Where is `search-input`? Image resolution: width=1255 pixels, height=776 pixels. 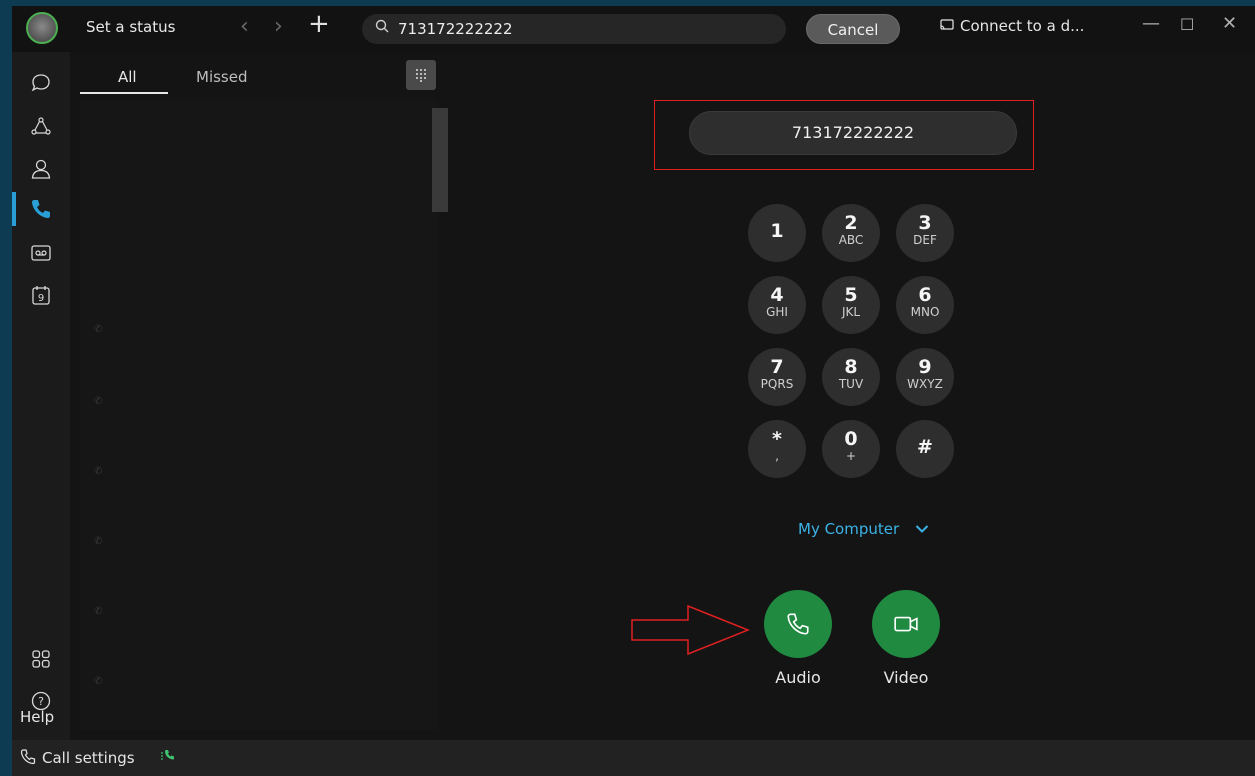
search-input is located at coordinates (588, 29).